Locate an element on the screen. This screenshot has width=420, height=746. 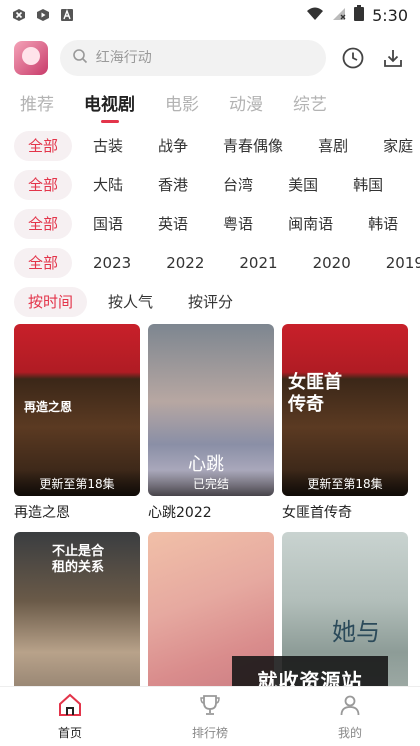
filter-row-language: 全部 国语 英语 粤语 闽南语 韩语 日语 is located at coordinates (210, 223).